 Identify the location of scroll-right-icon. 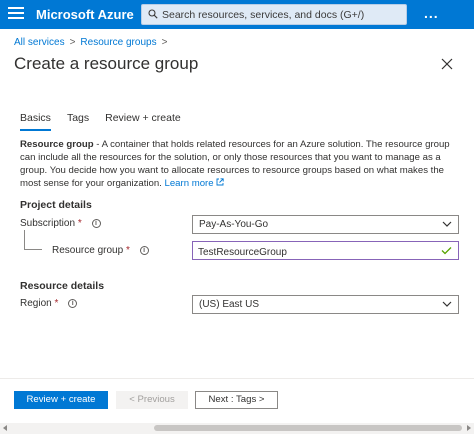
(469, 428).